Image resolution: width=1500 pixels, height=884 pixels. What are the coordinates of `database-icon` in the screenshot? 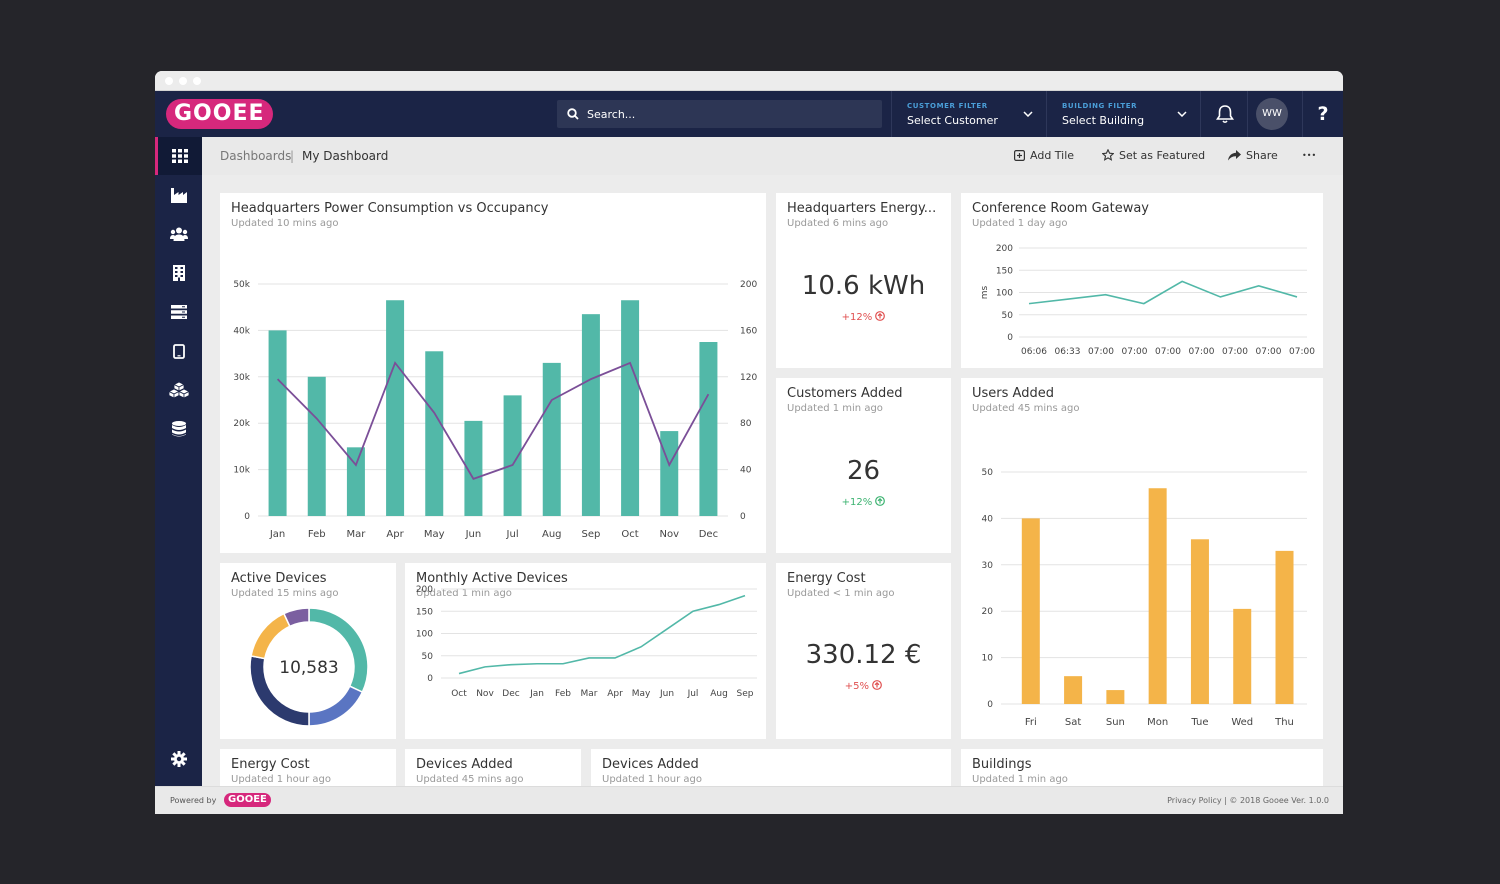 It's located at (178, 429).